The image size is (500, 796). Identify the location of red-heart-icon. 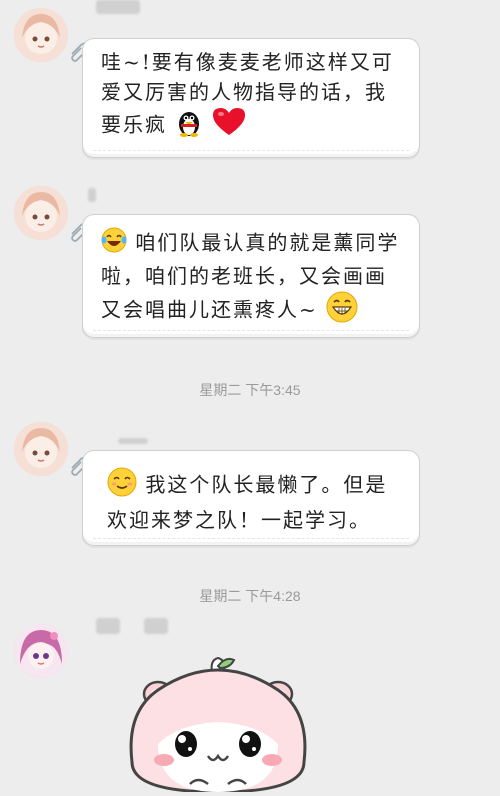
(229, 126).